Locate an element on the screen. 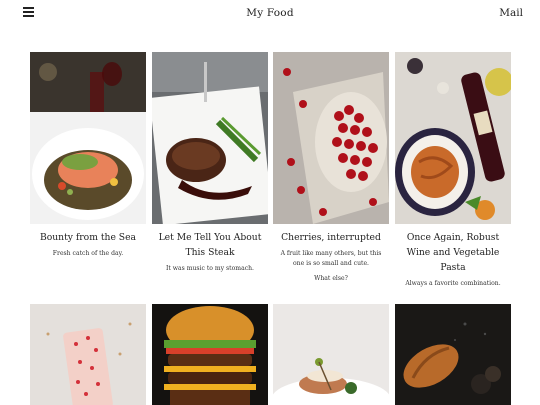  post-title: Let Me Tell You About This Steak is located at coordinates (210, 245).